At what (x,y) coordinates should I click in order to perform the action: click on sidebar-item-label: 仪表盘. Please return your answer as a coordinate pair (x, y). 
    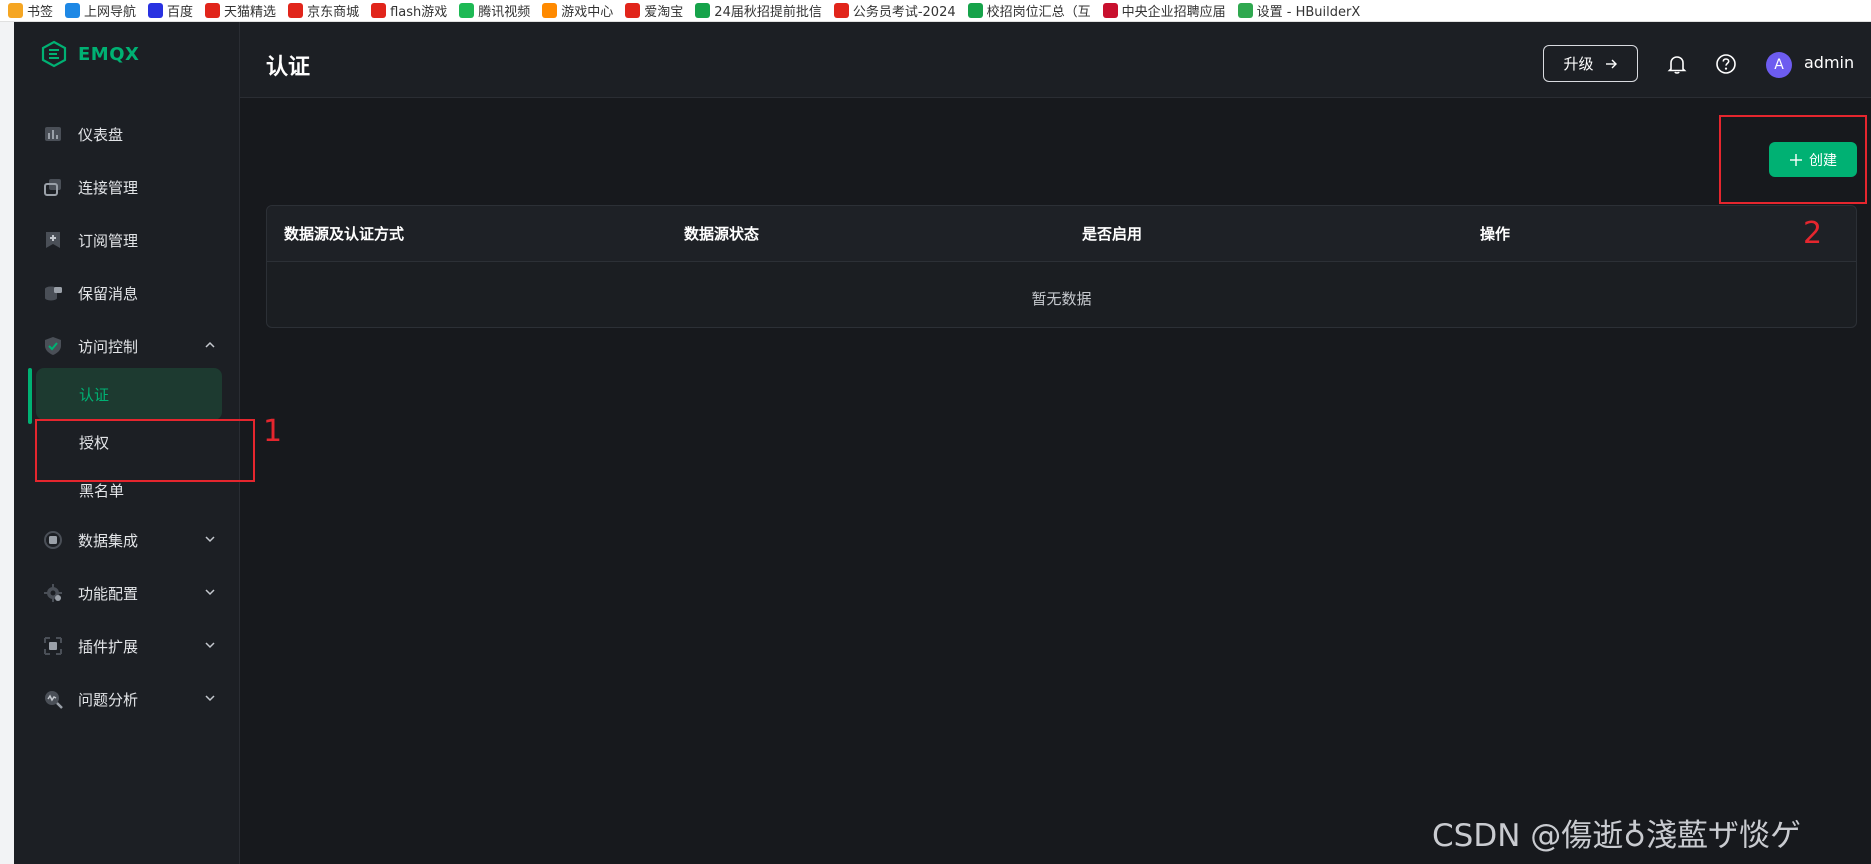
    Looking at the image, I should click on (101, 134).